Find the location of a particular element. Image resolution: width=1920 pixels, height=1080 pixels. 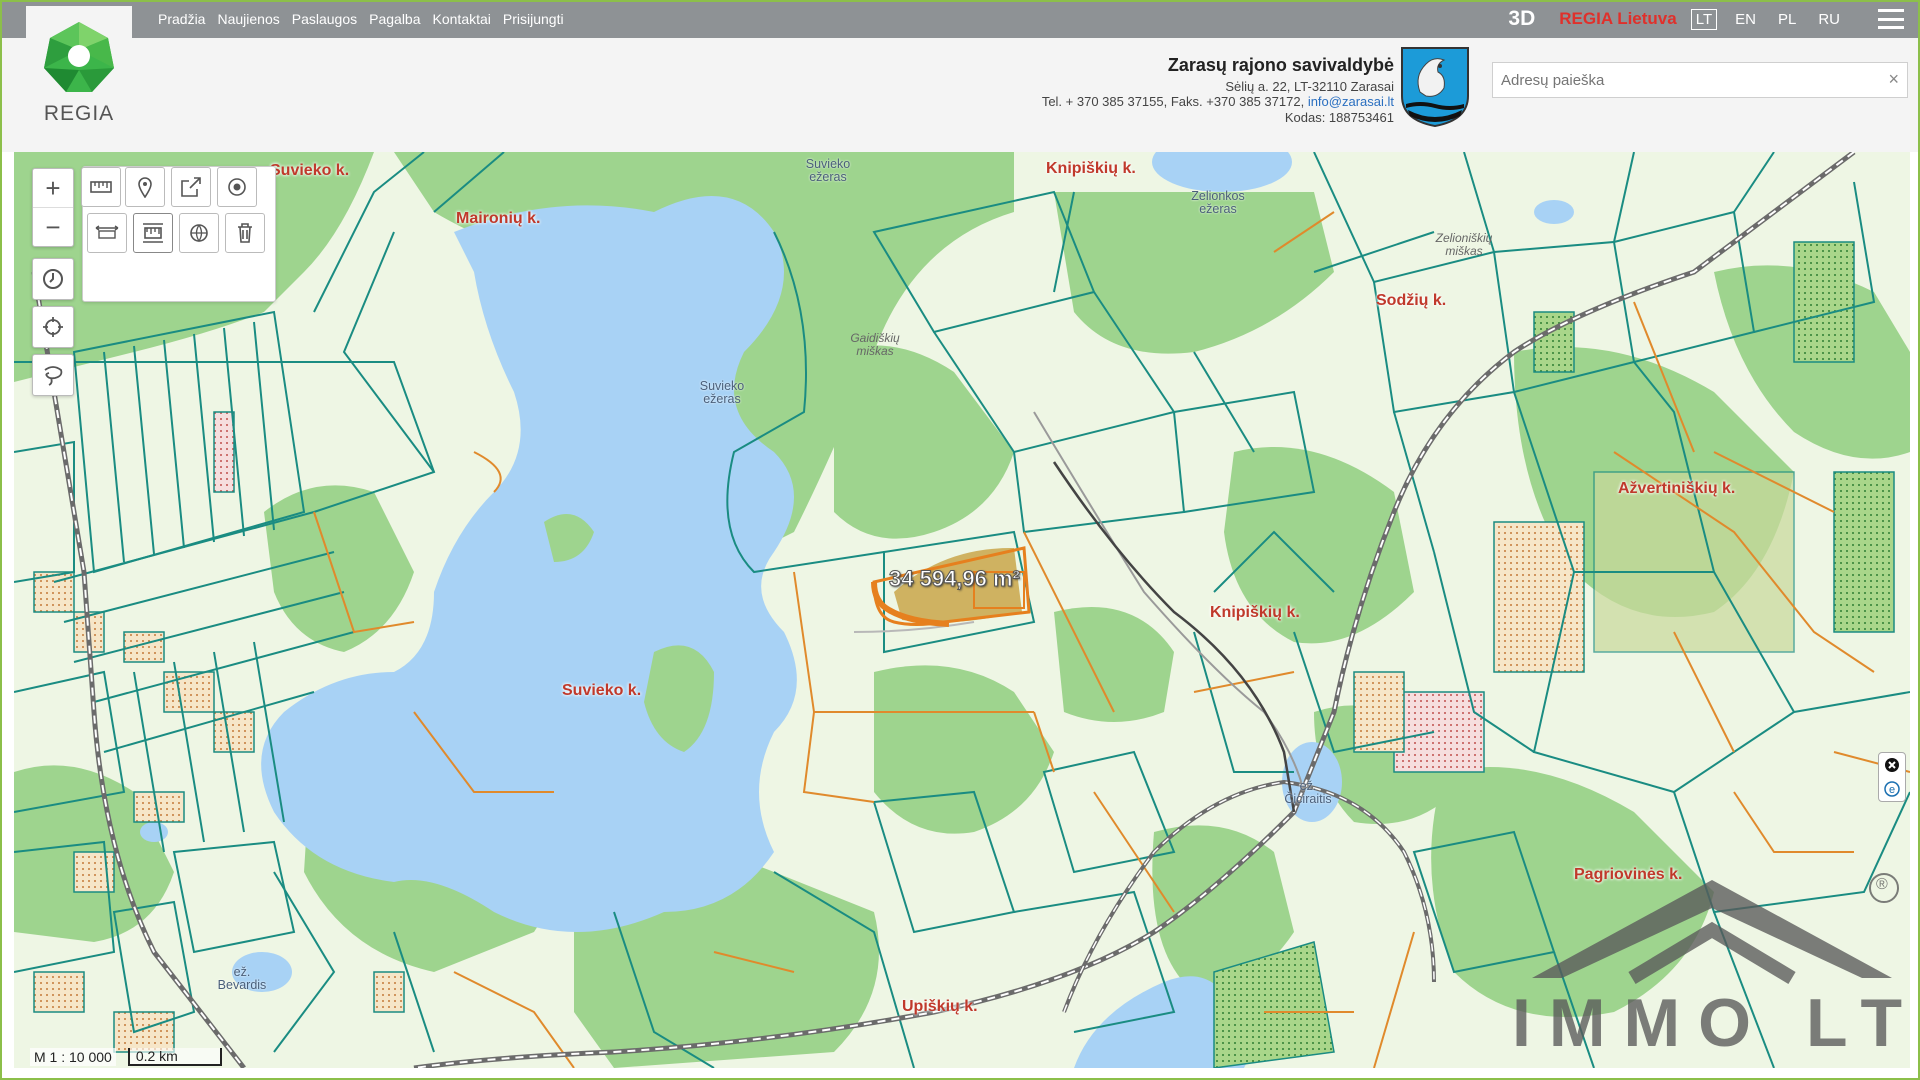

side-controls: e is located at coordinates (1892, 777).